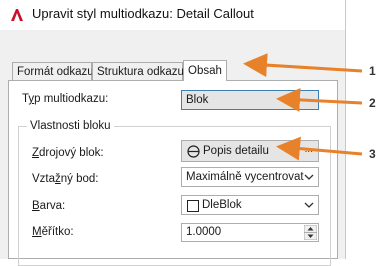 The width and height of the screenshot is (391, 266). I want to click on callout-number-3: 3, so click(372, 154).